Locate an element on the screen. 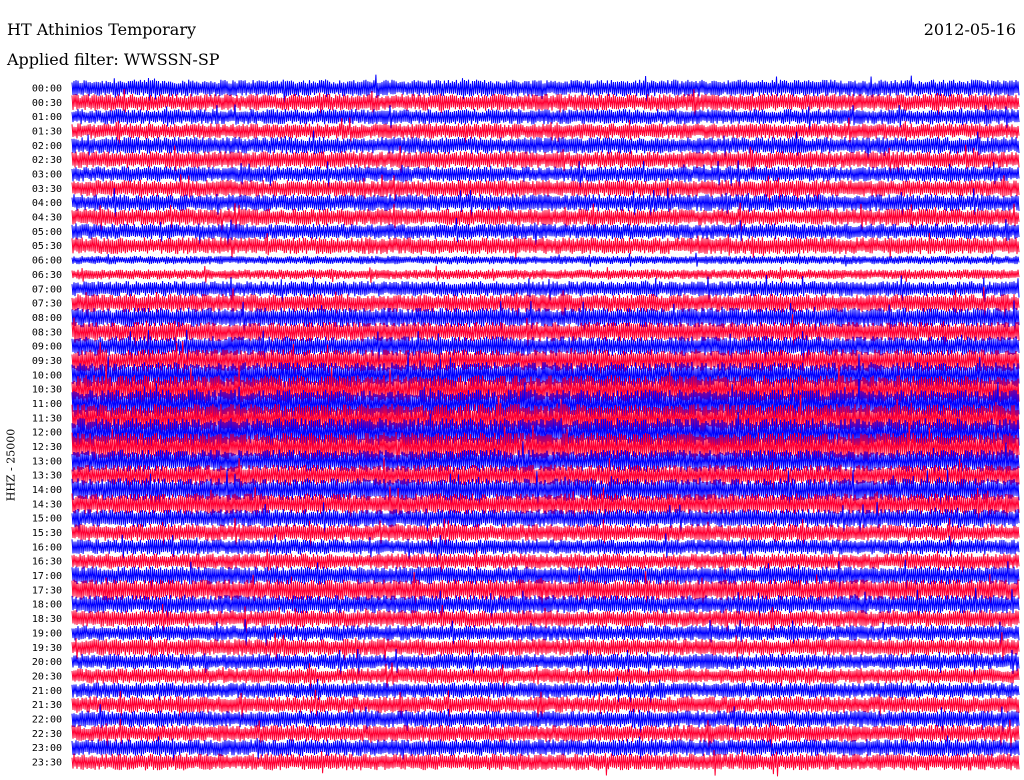 This screenshot has width=1024, height=780. time-label: 14:00 is located at coordinates (47, 490).